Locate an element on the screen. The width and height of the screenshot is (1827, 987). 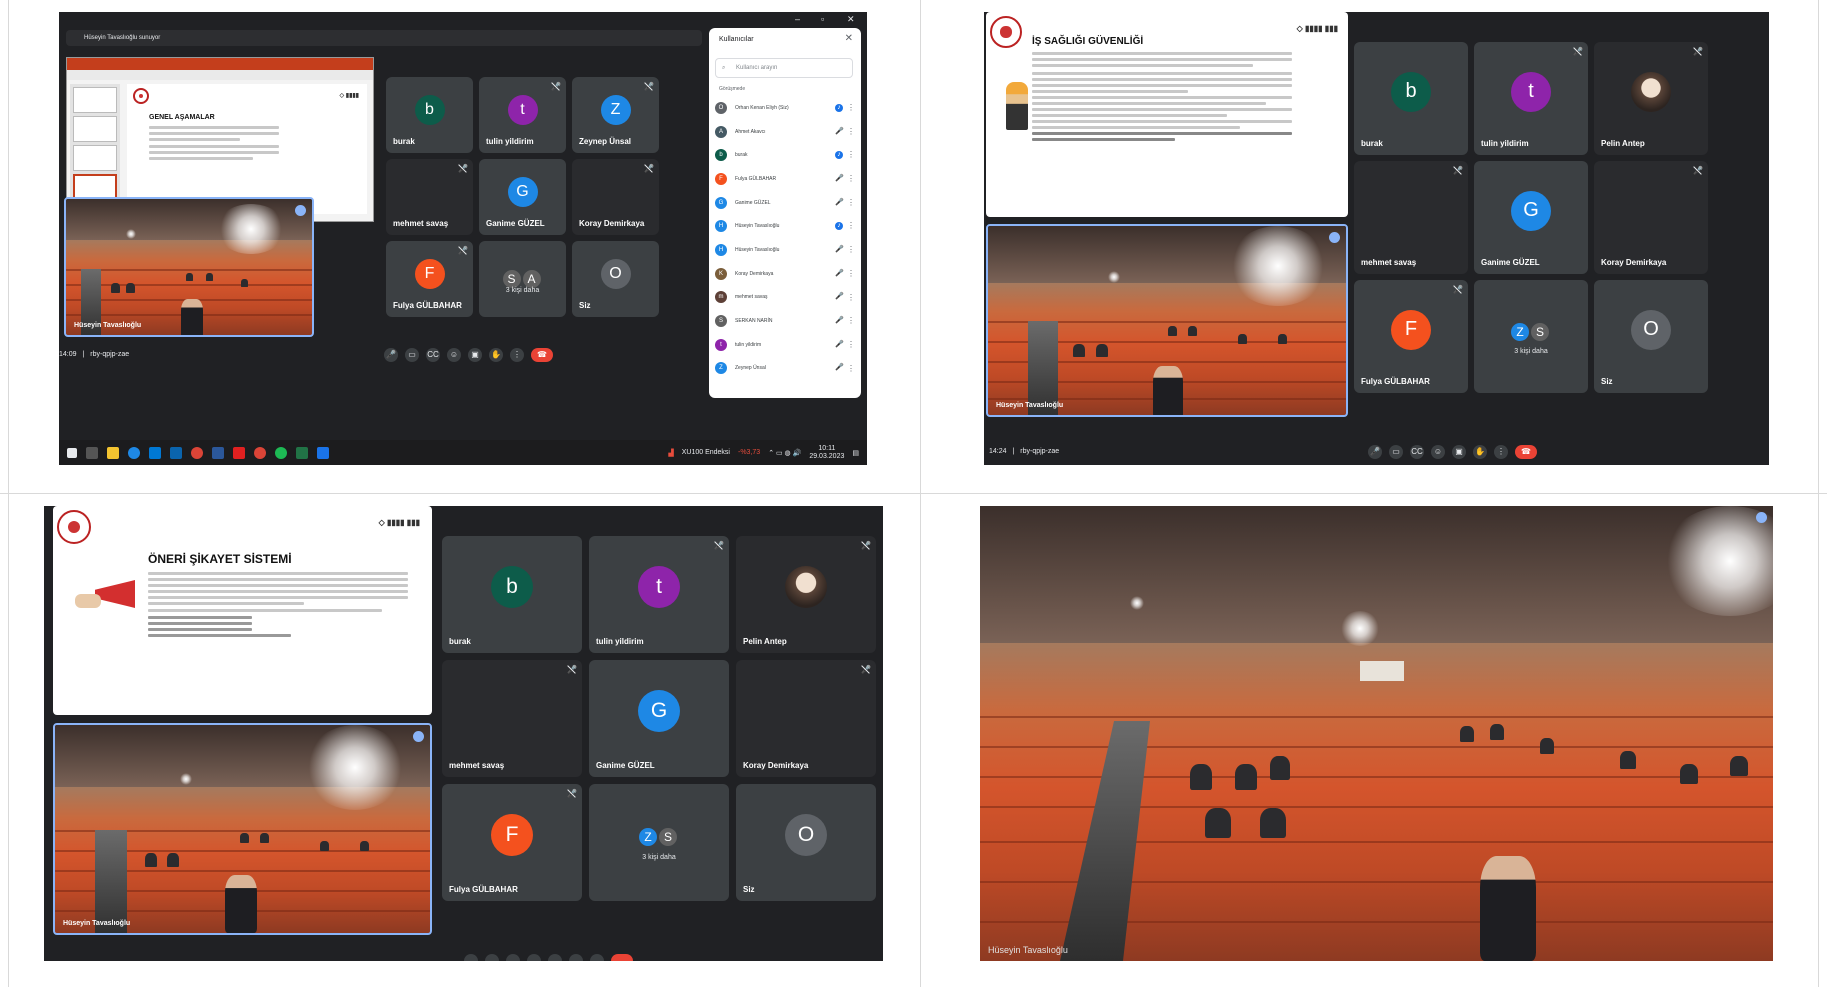
people-list-item: G Ganime GÜZEL 🎤 ⋮ is located at coordinates (786, 203).